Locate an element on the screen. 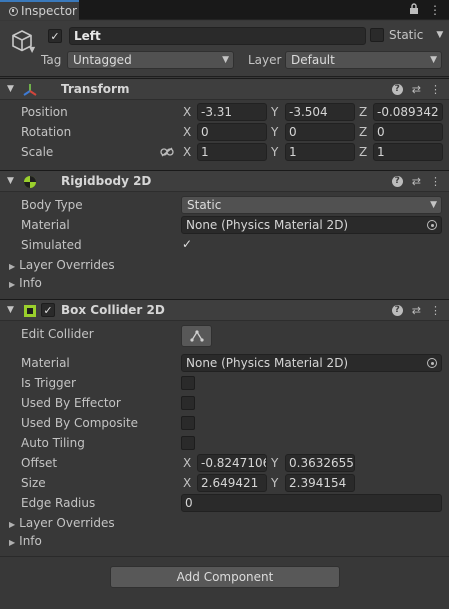 The height and width of the screenshot is (609, 449). edge-radius-field: 0 is located at coordinates (311, 503).